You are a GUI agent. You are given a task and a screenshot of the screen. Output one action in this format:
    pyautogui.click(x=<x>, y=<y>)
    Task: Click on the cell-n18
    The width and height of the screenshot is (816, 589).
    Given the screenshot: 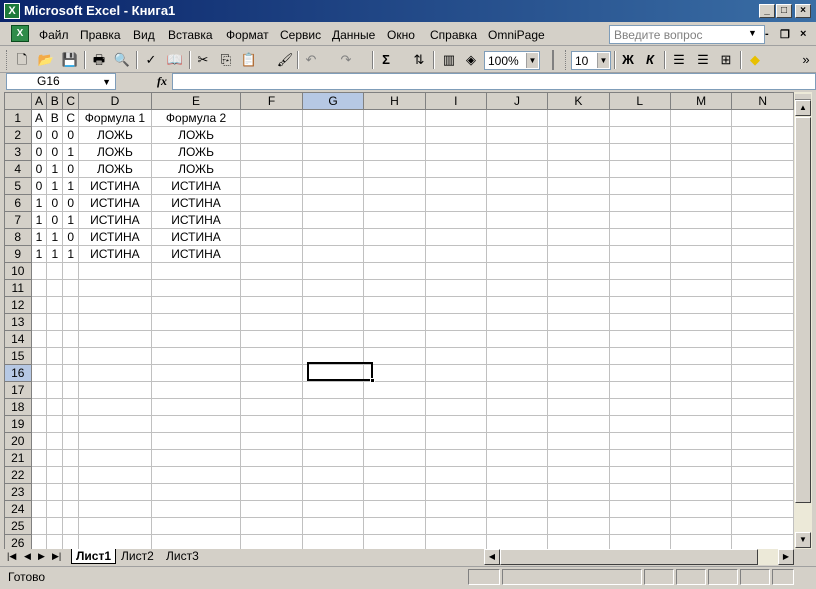 What is the action you would take?
    pyautogui.click(x=762, y=407)
    